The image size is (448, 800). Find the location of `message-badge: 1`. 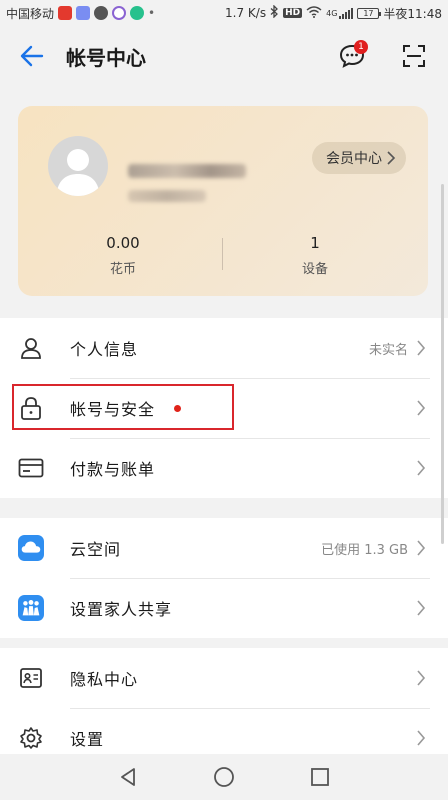

message-badge: 1 is located at coordinates (361, 47).